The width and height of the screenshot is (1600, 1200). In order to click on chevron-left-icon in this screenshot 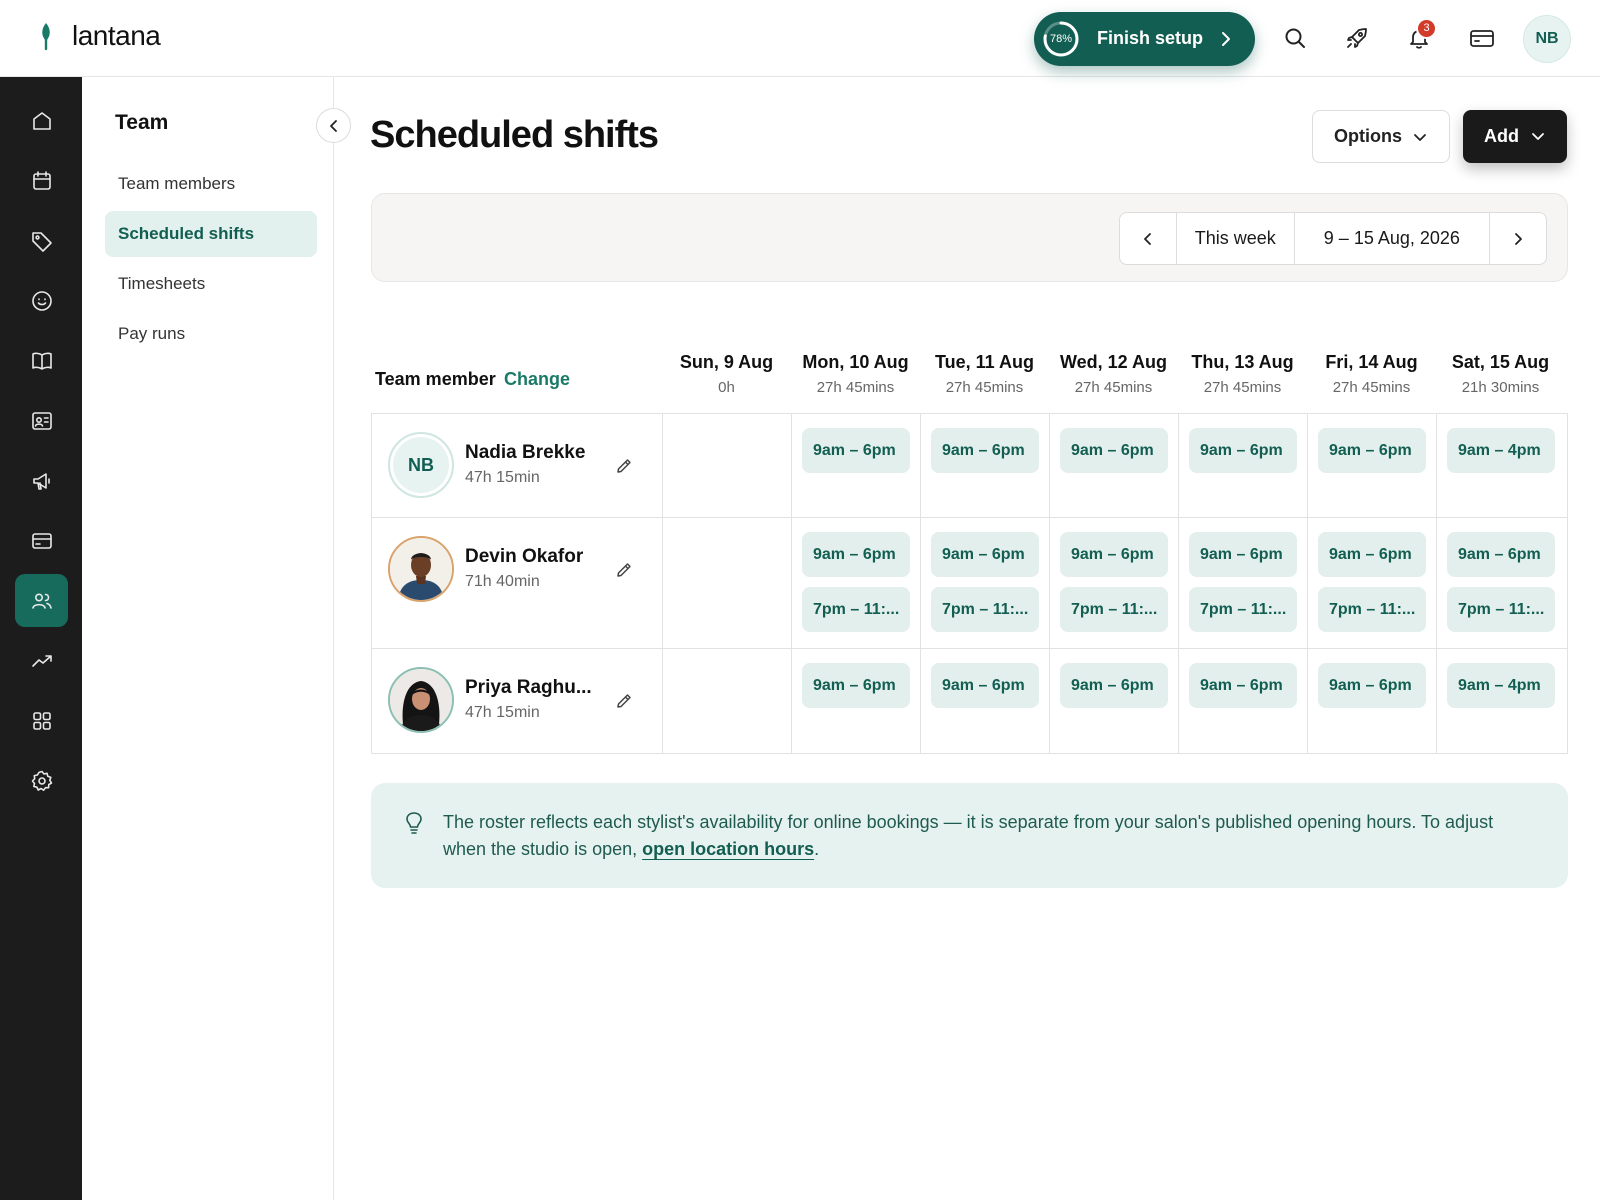, I will do `click(333, 125)`.